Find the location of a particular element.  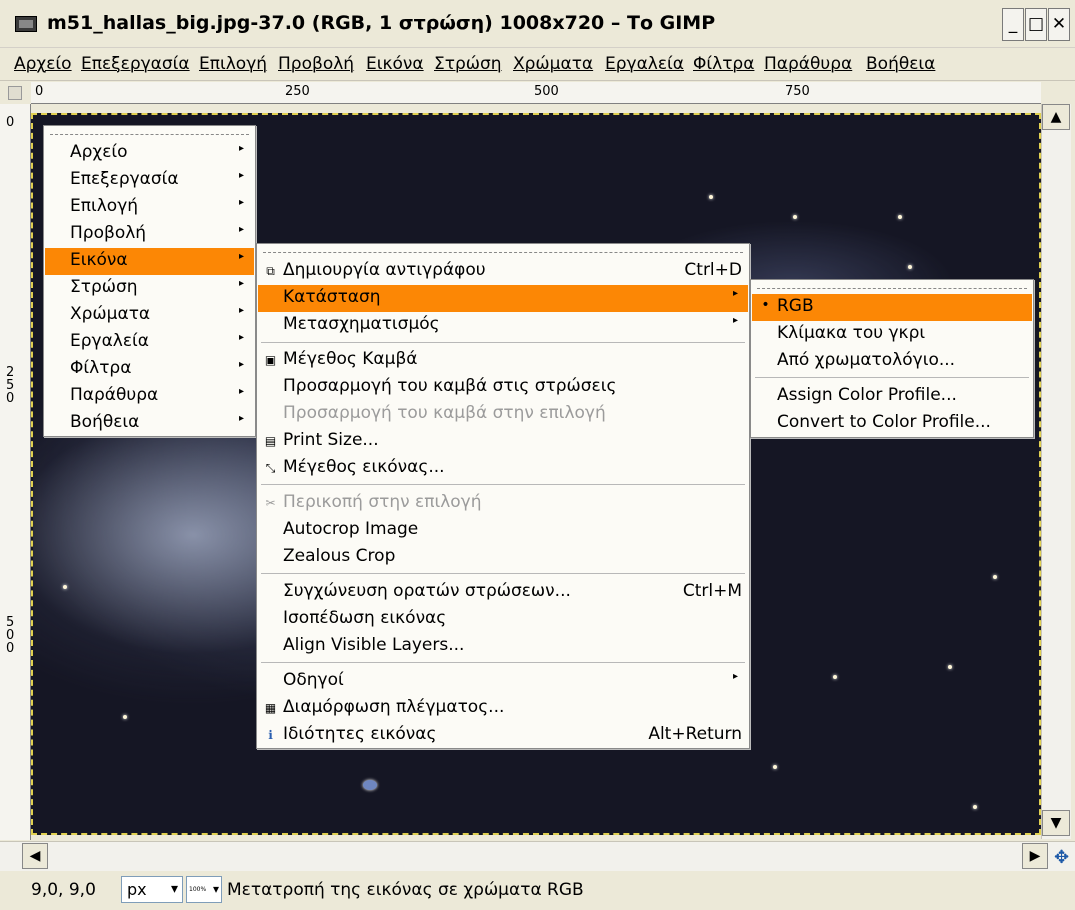

horizontal-ruler: 0 250 500 750 is located at coordinates (536, 93).